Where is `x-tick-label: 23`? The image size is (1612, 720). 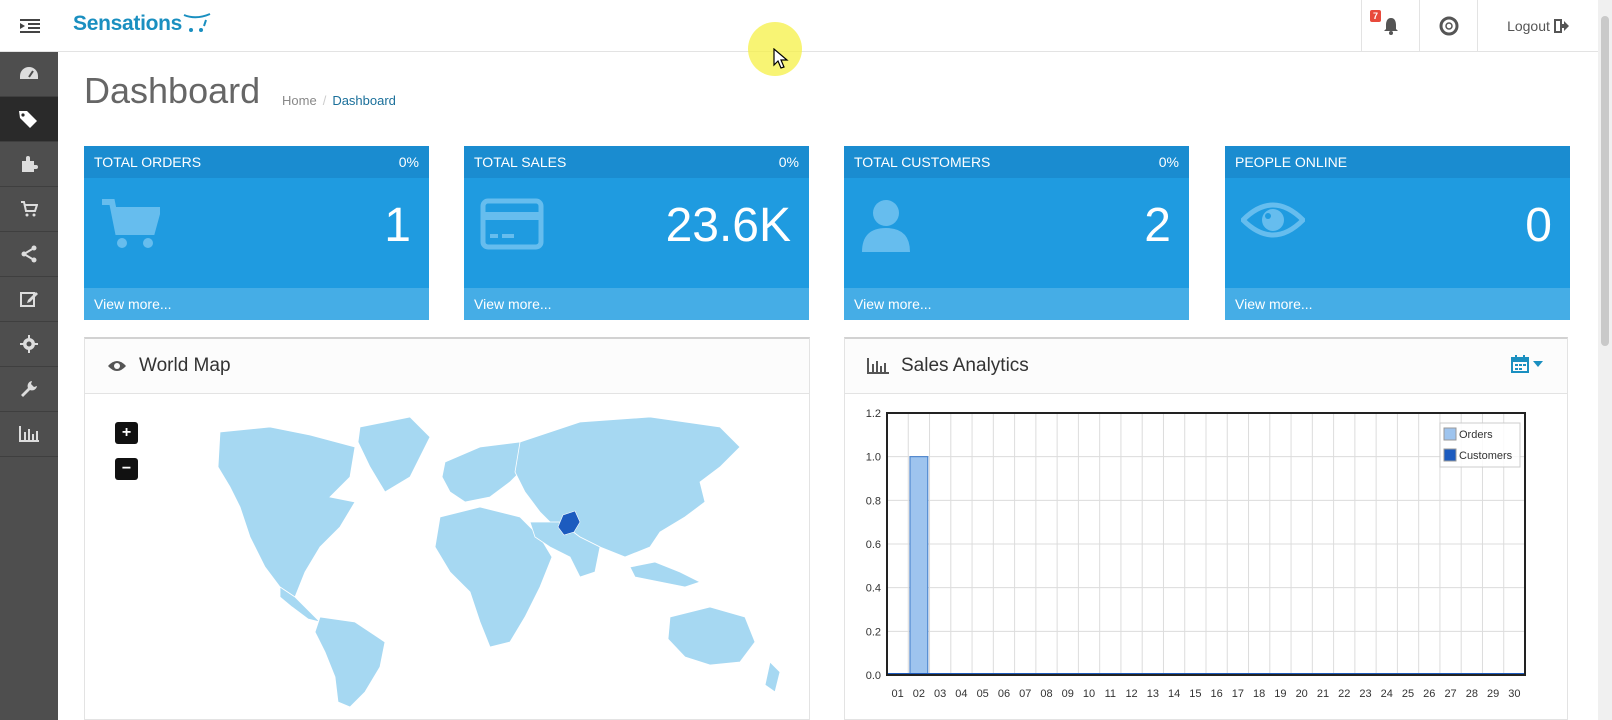
x-tick-label: 23 is located at coordinates (1365, 694).